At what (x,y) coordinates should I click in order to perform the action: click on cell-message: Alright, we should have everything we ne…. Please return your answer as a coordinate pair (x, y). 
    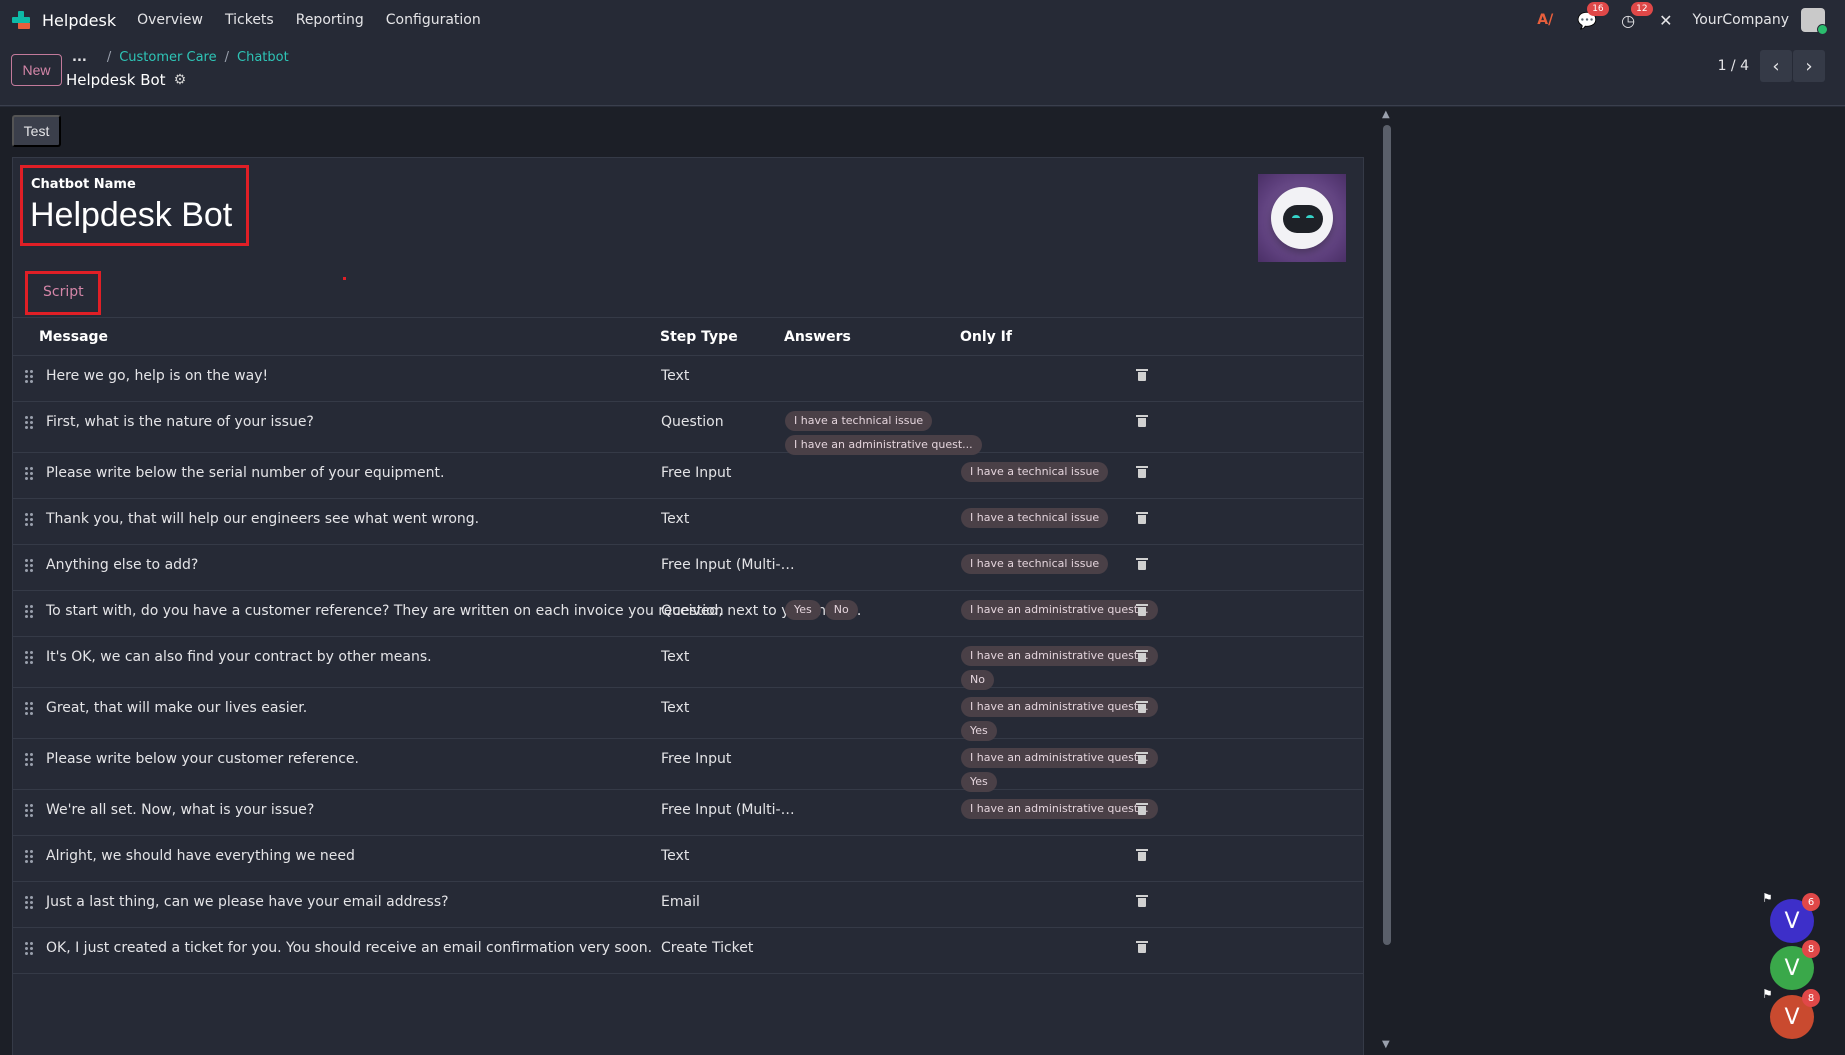
    Looking at the image, I should click on (200, 856).